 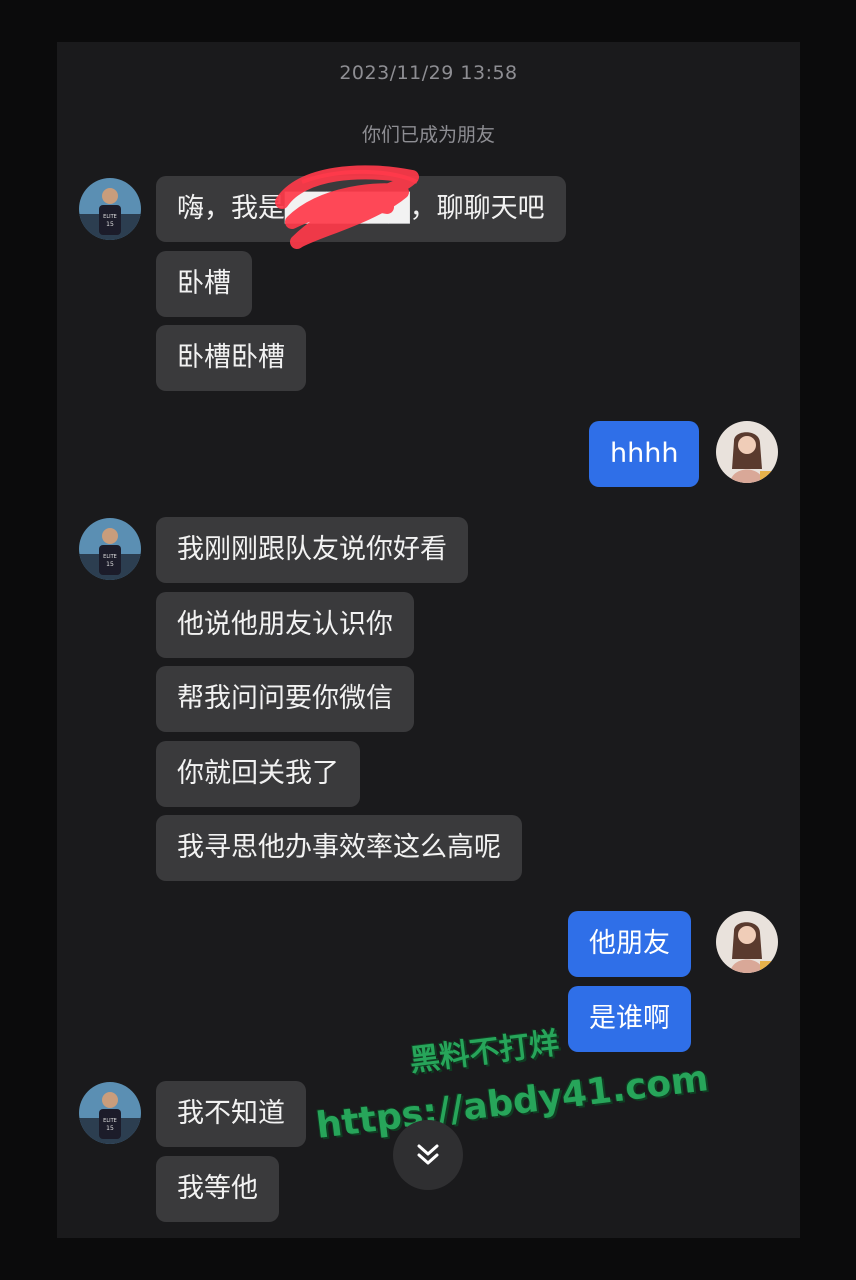 I want to click on message-bubble-outgoing: hhhh, so click(x=644, y=454).